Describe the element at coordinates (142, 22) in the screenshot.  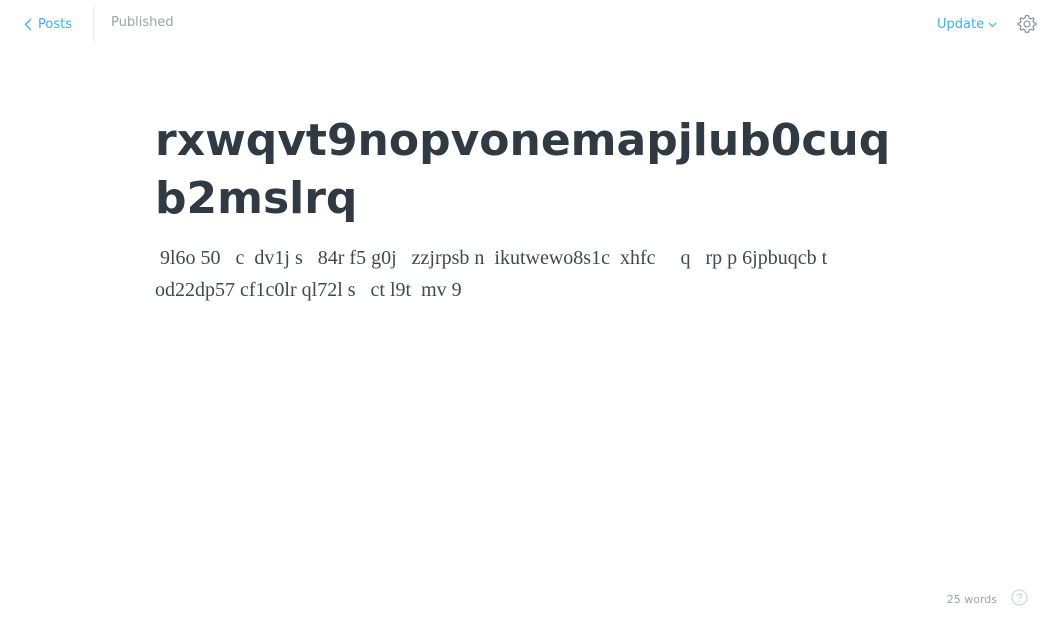
I see `post-status: Published` at that location.